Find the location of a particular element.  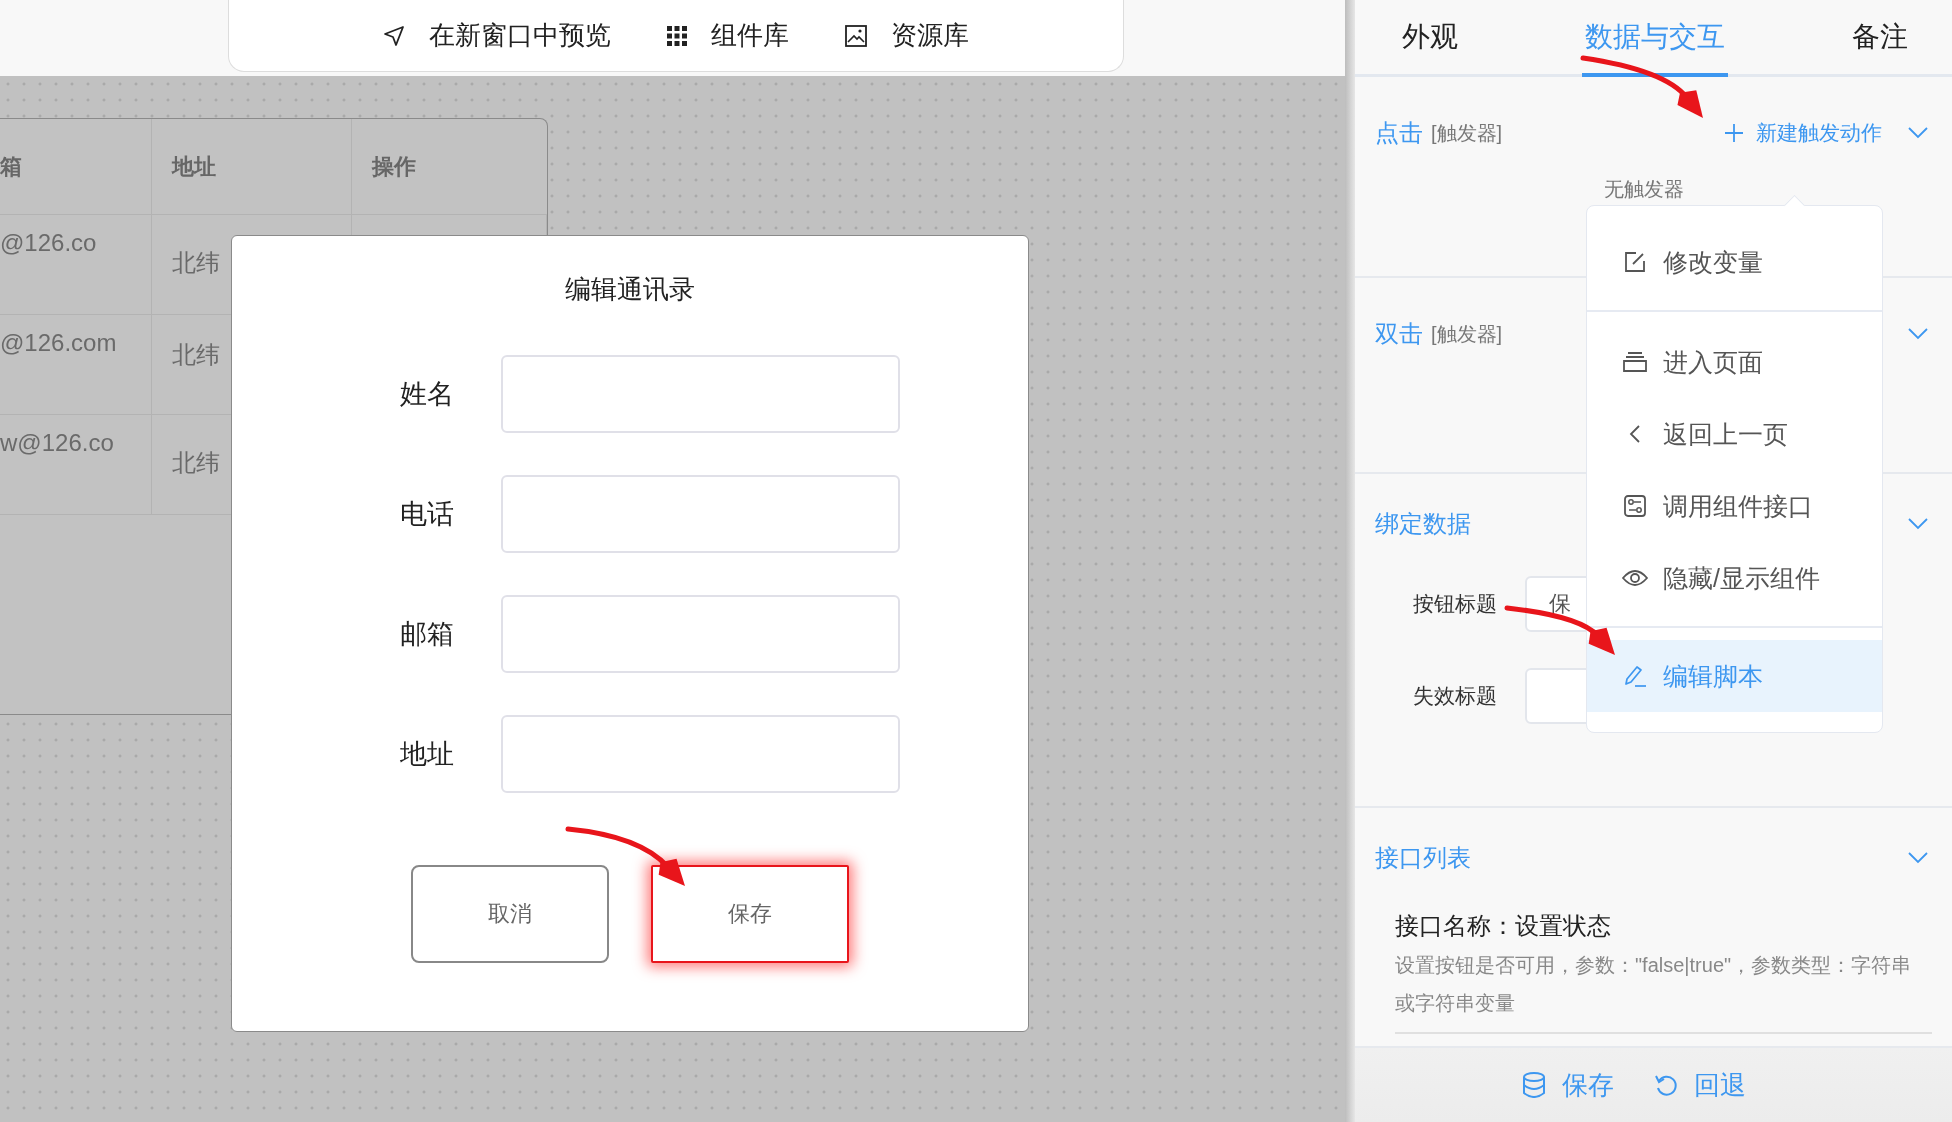

dialog-title: 编辑通讯录 is located at coordinates (630, 289).